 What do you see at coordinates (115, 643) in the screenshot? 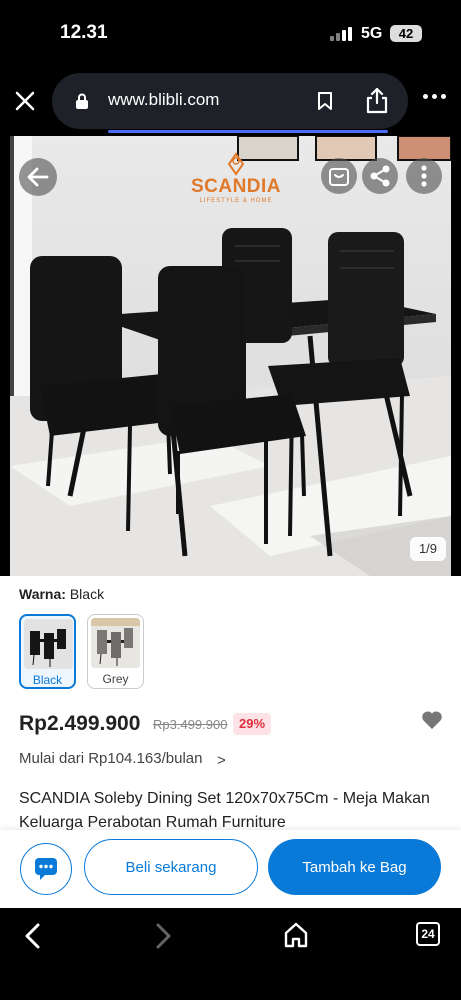
I see `variant-thumbnail-grey` at bounding box center [115, 643].